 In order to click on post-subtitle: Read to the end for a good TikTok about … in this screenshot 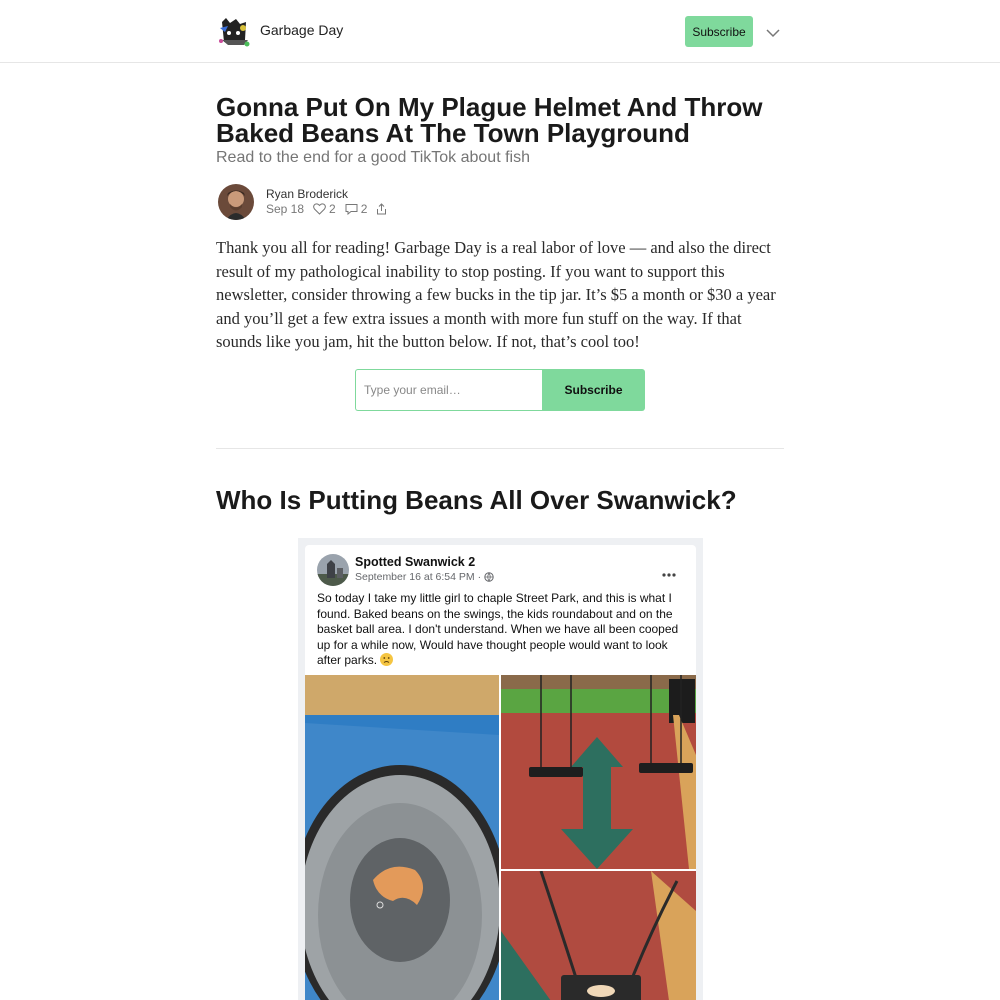, I will do `click(373, 157)`.